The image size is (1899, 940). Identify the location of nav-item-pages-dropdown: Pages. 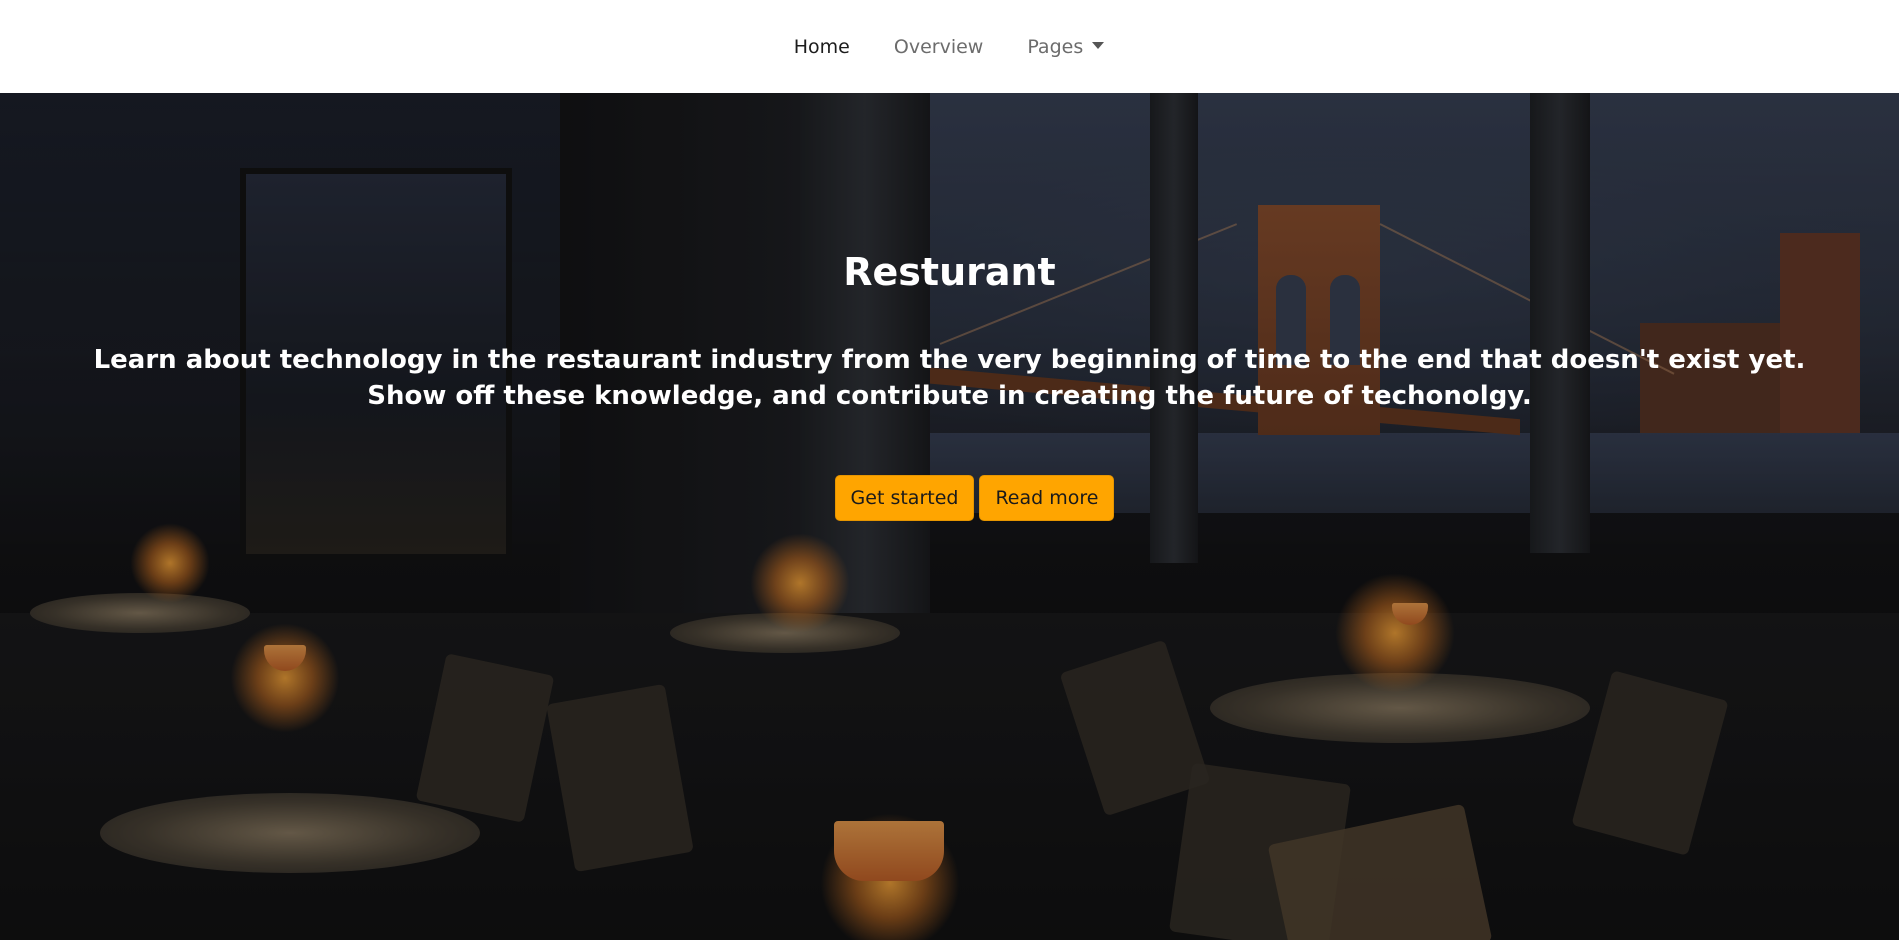
(1065, 46).